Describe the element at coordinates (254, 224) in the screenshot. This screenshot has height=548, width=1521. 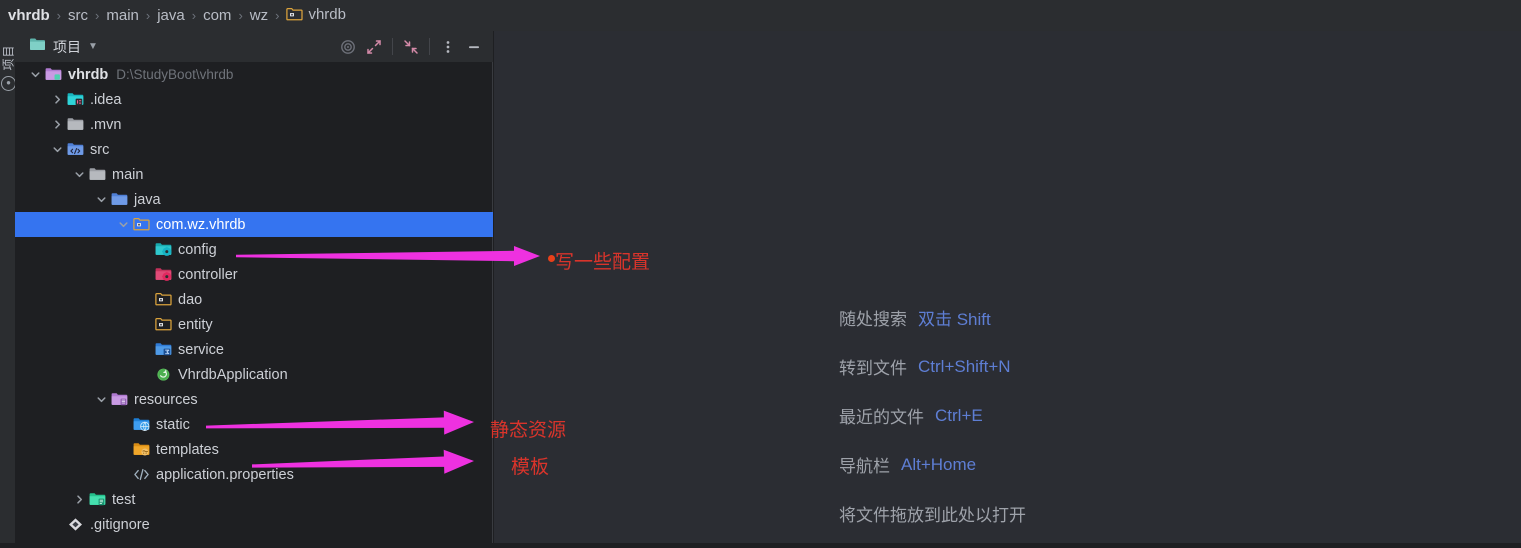
I see `tree-row-com-wz-vhrdb: com.wz.vhrdb` at that location.